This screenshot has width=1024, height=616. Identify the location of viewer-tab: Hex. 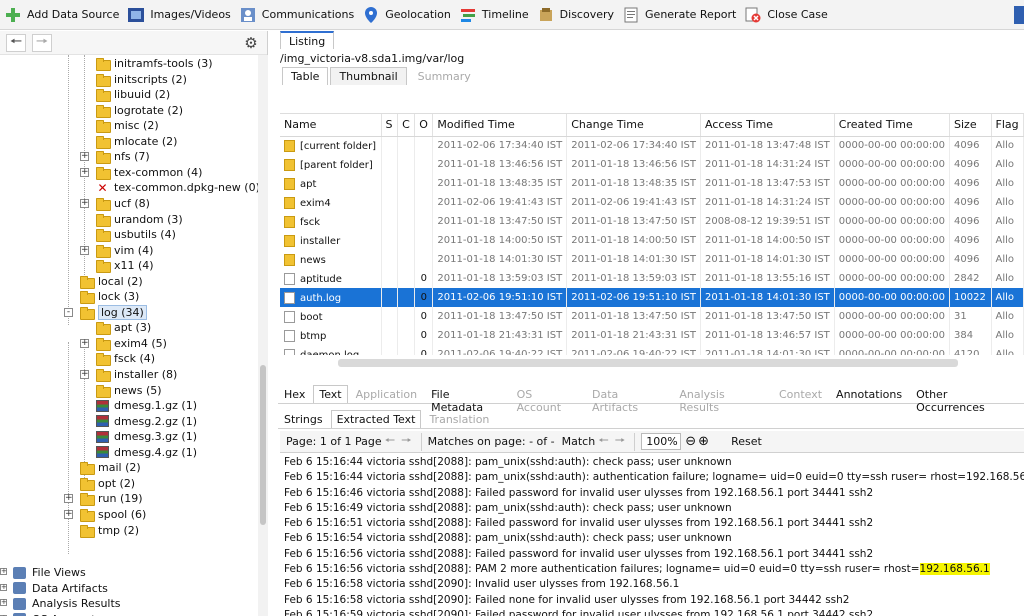
(294, 394).